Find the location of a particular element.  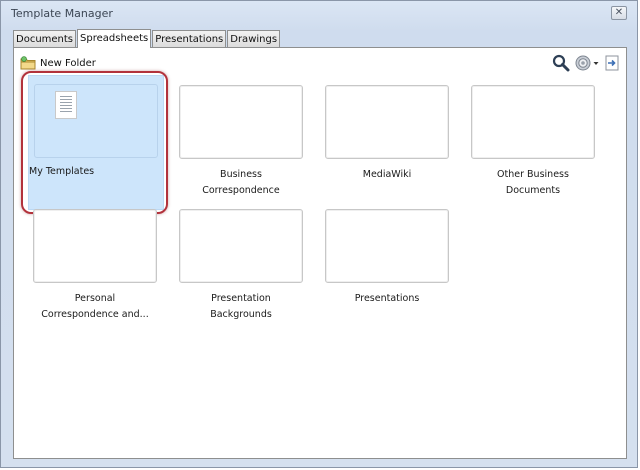

toolbar-right is located at coordinates (584, 63).